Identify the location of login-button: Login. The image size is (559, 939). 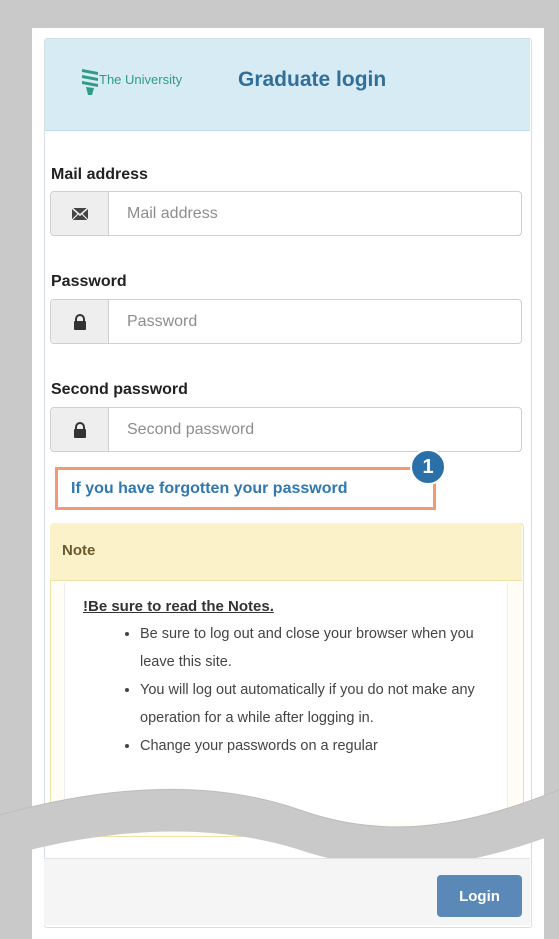
(479, 896).